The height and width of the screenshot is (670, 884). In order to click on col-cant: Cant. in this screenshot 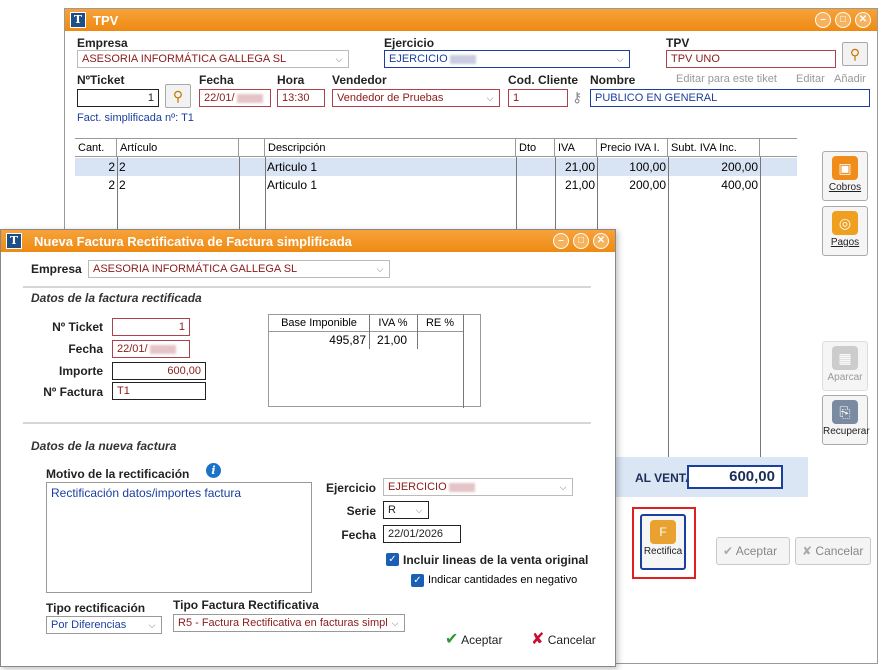, I will do `click(96, 148)`.